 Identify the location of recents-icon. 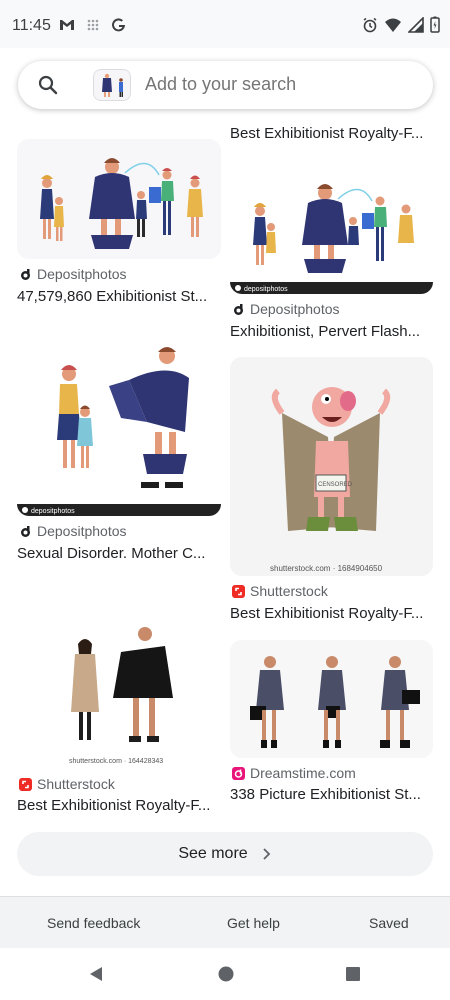
(353, 974).